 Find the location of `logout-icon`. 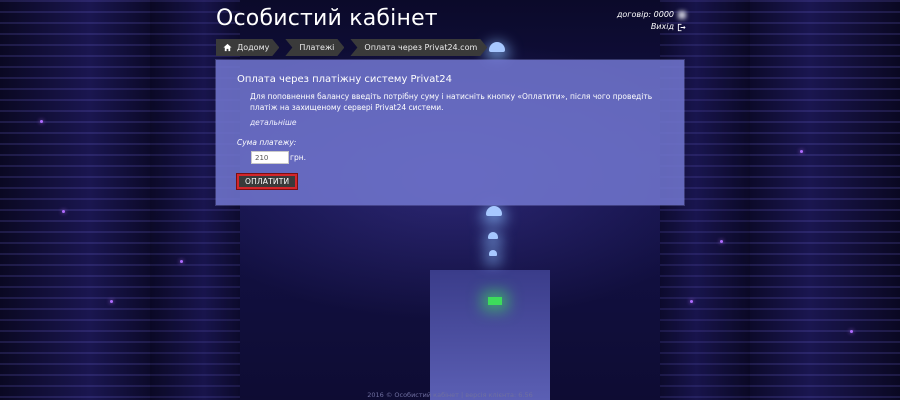

logout-icon is located at coordinates (681, 27).